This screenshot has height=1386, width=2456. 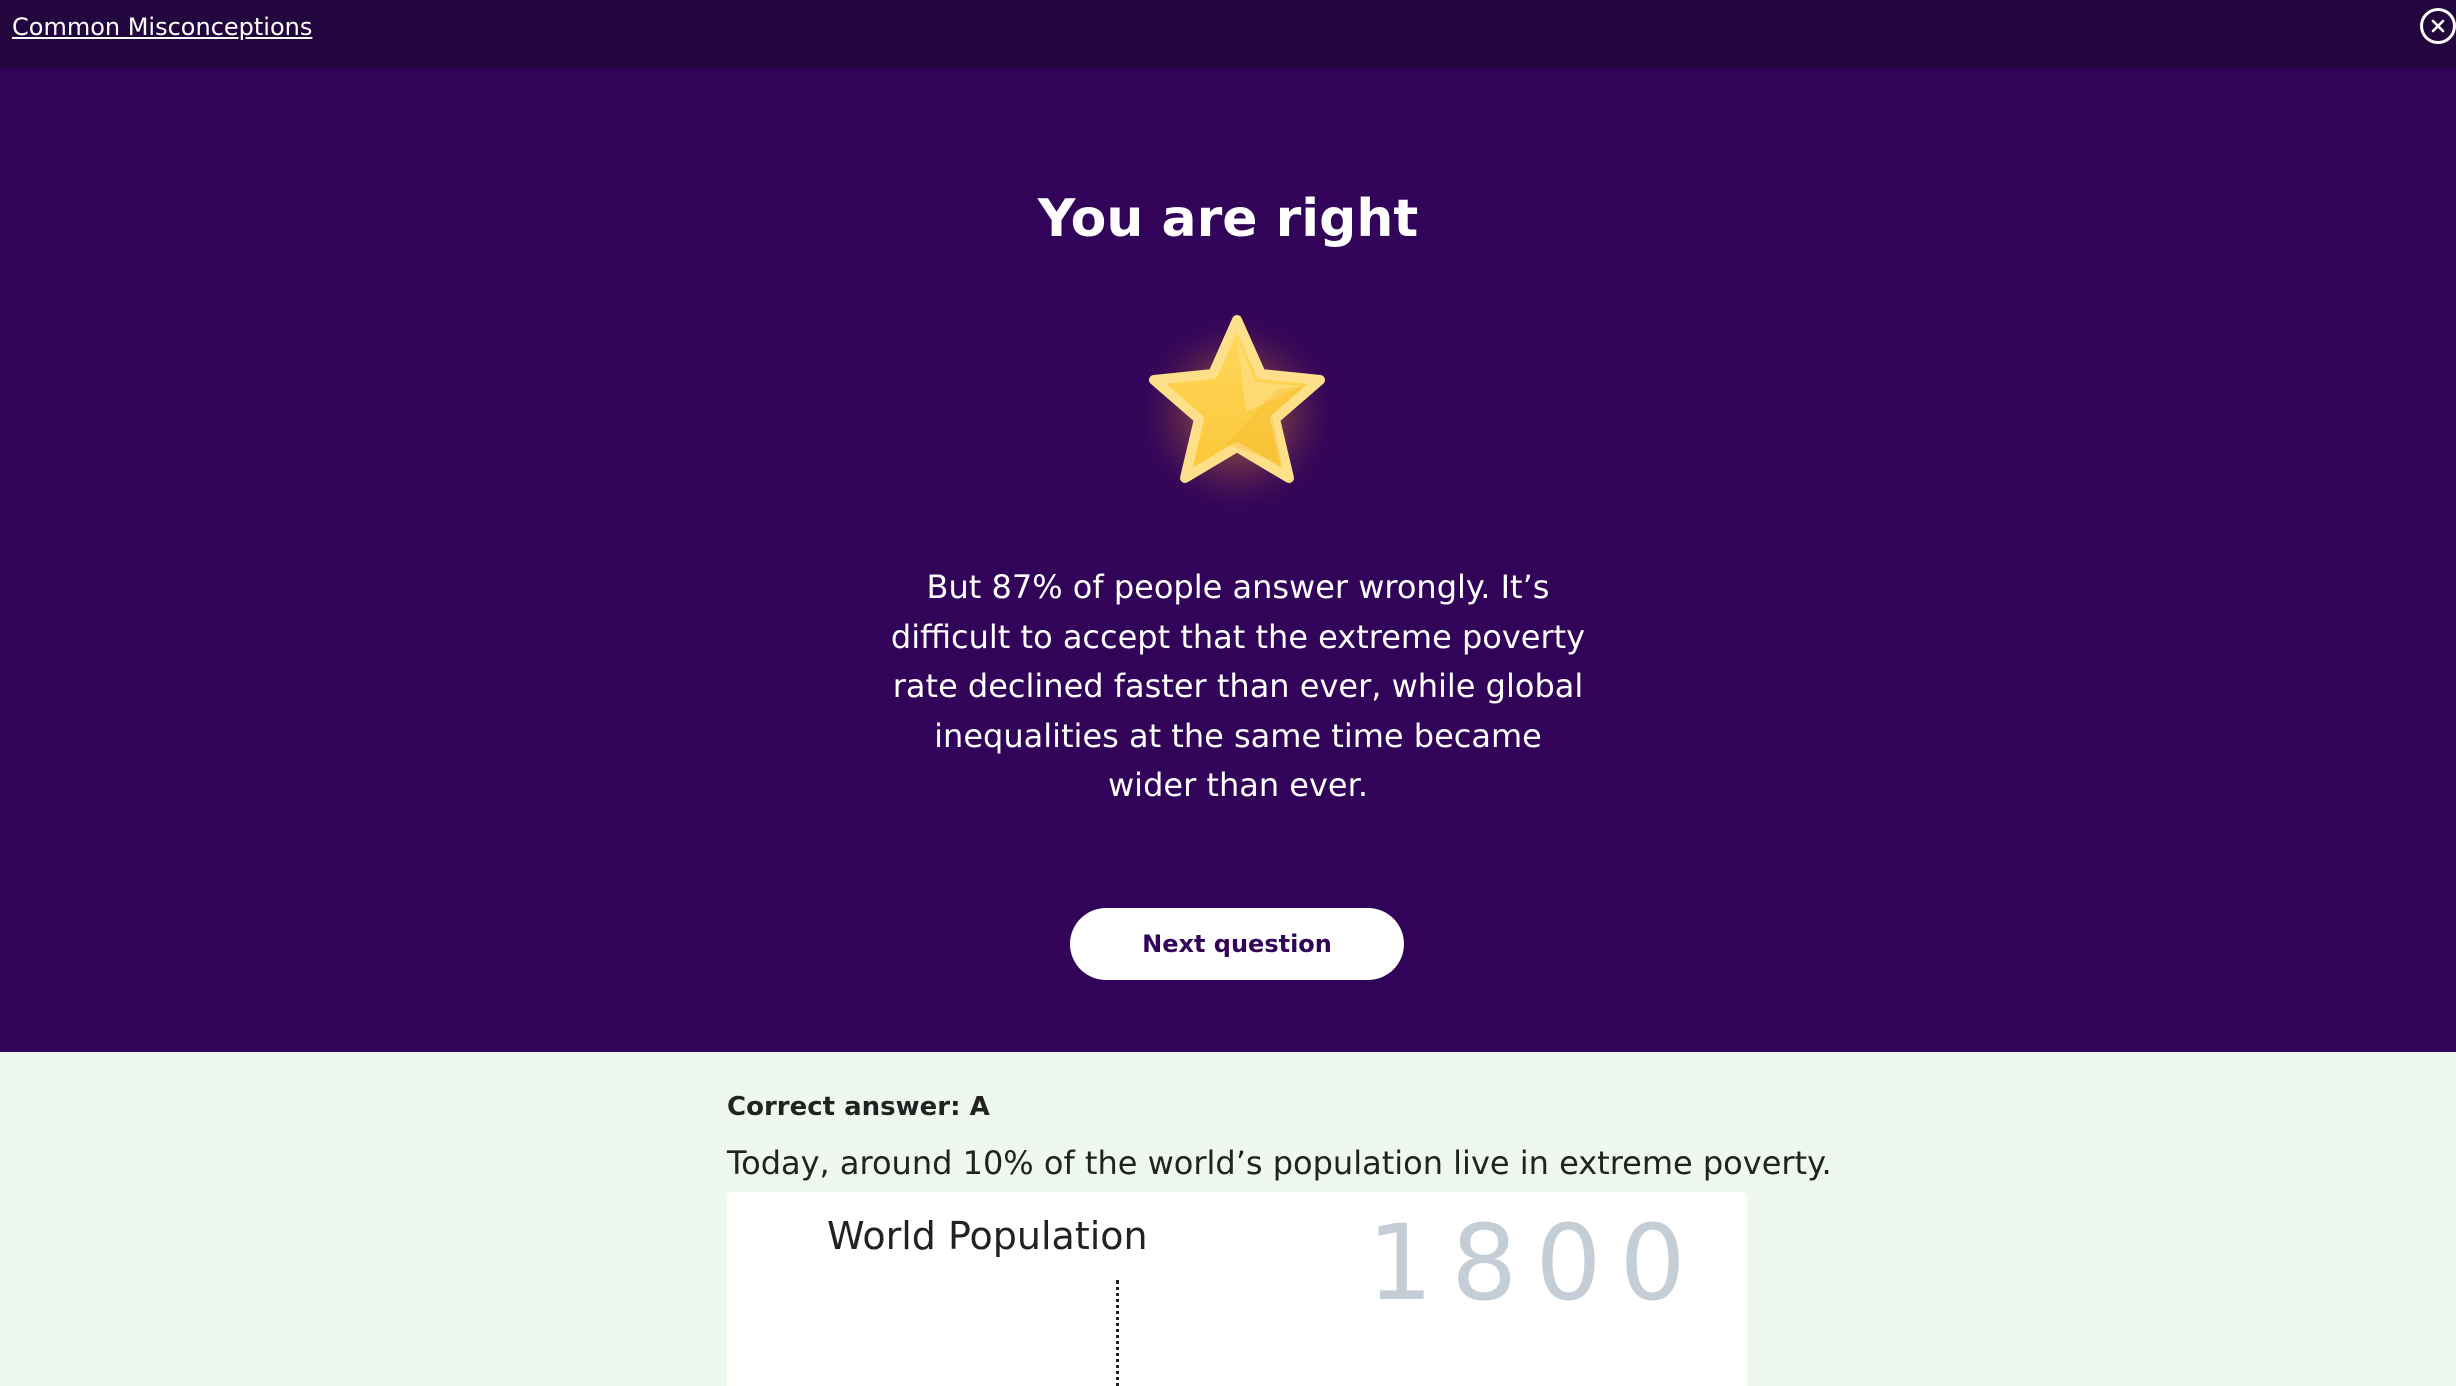 What do you see at coordinates (1237, 944) in the screenshot?
I see `next-question-button: Next question` at bounding box center [1237, 944].